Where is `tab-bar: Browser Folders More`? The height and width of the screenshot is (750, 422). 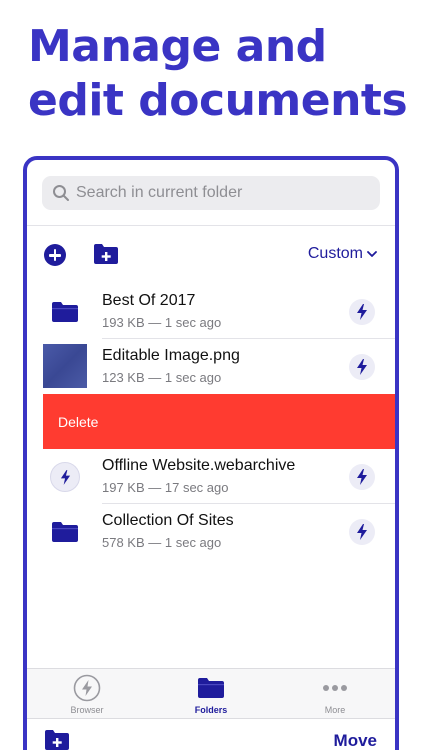 tab-bar: Browser Folders More is located at coordinates (211, 693).